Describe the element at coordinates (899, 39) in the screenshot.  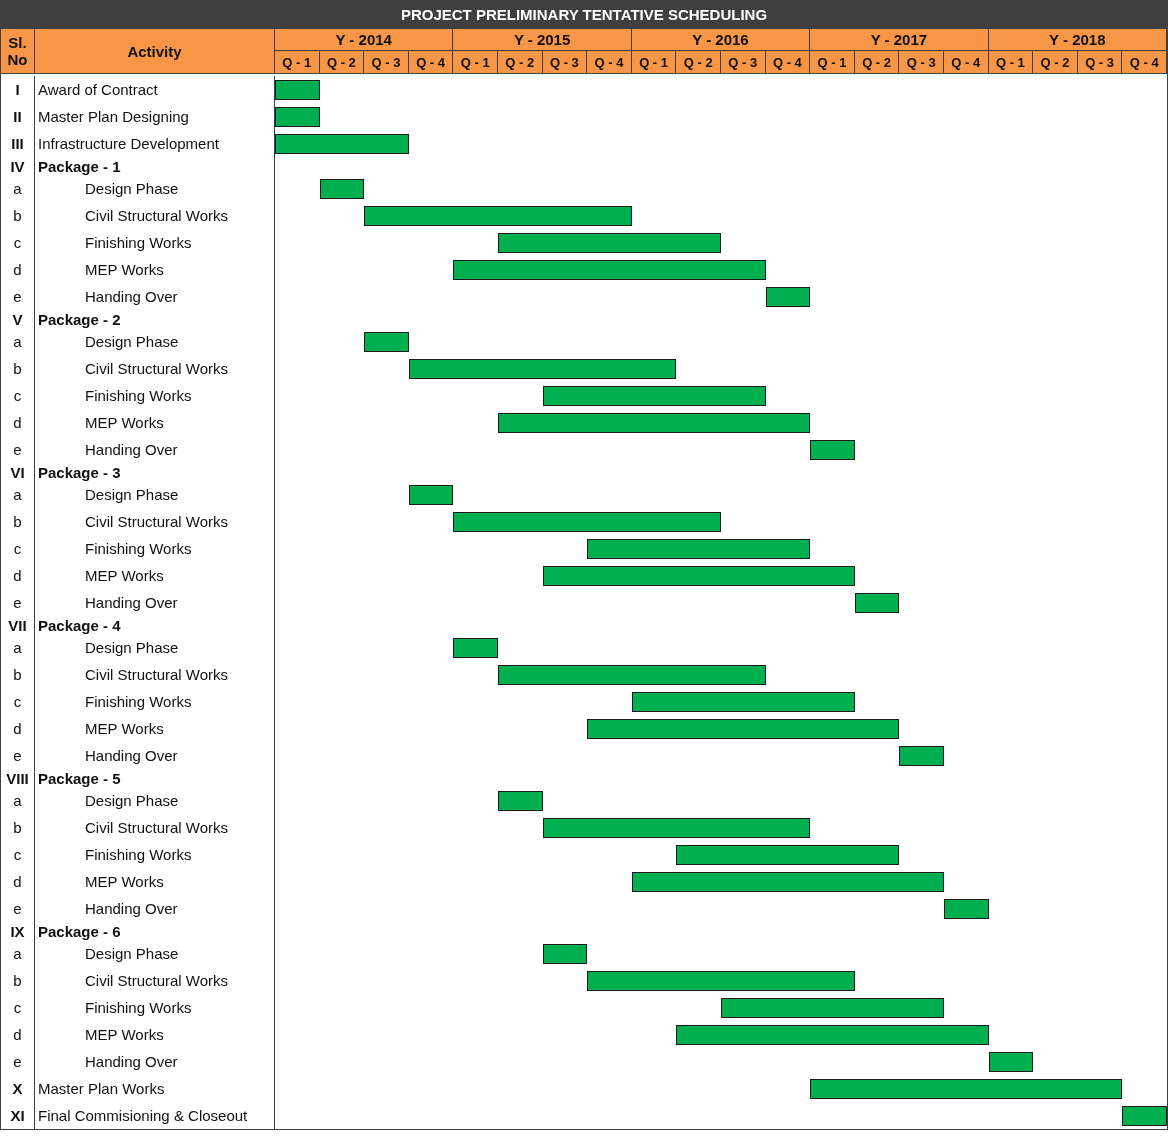
I see `year-header: Y - 2017` at that location.